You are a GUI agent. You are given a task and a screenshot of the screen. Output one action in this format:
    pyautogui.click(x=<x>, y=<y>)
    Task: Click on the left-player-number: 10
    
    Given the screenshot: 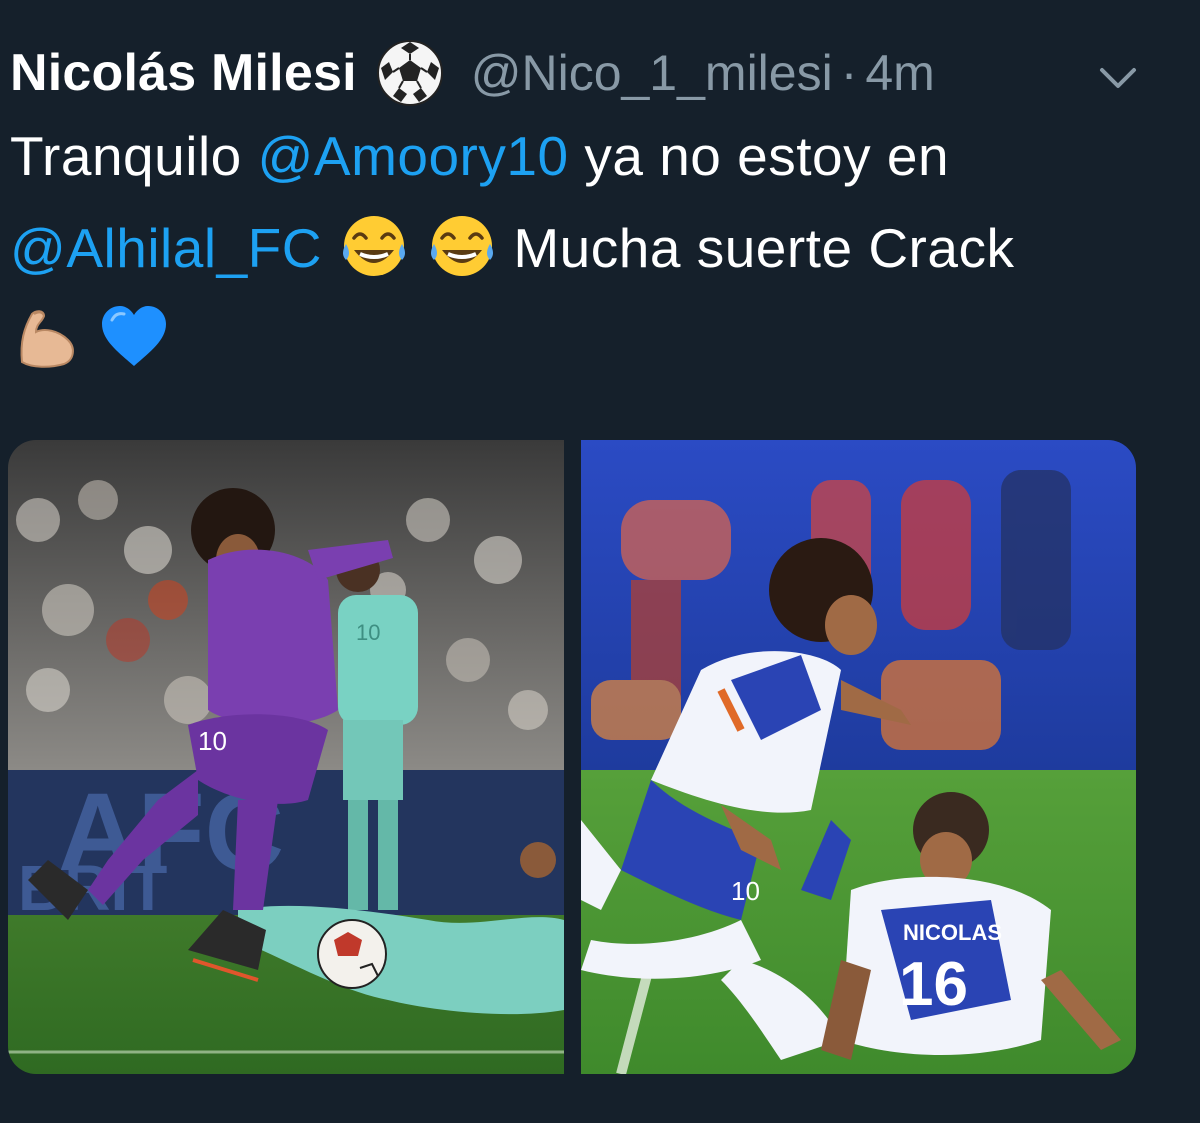 What is the action you would take?
    pyautogui.click(x=212, y=741)
    